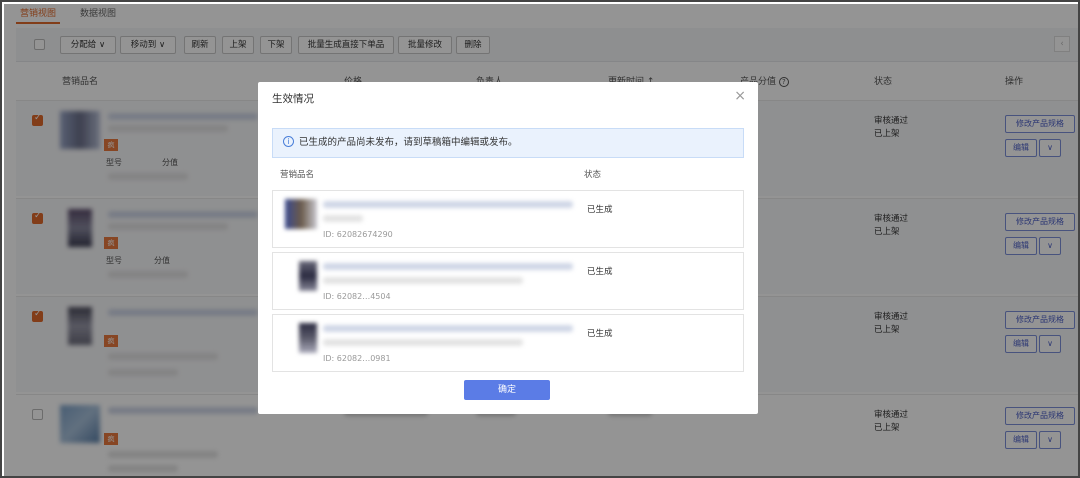 The image size is (1080, 478). Describe the element at coordinates (358, 234) in the screenshot. I see `product-id: ID: 62082674290` at that location.